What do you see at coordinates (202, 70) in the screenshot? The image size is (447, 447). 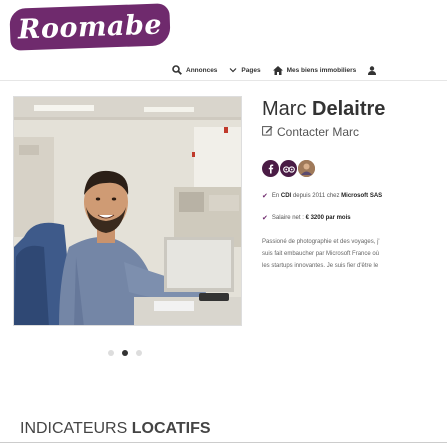 I see `nav-label: Annonces` at bounding box center [202, 70].